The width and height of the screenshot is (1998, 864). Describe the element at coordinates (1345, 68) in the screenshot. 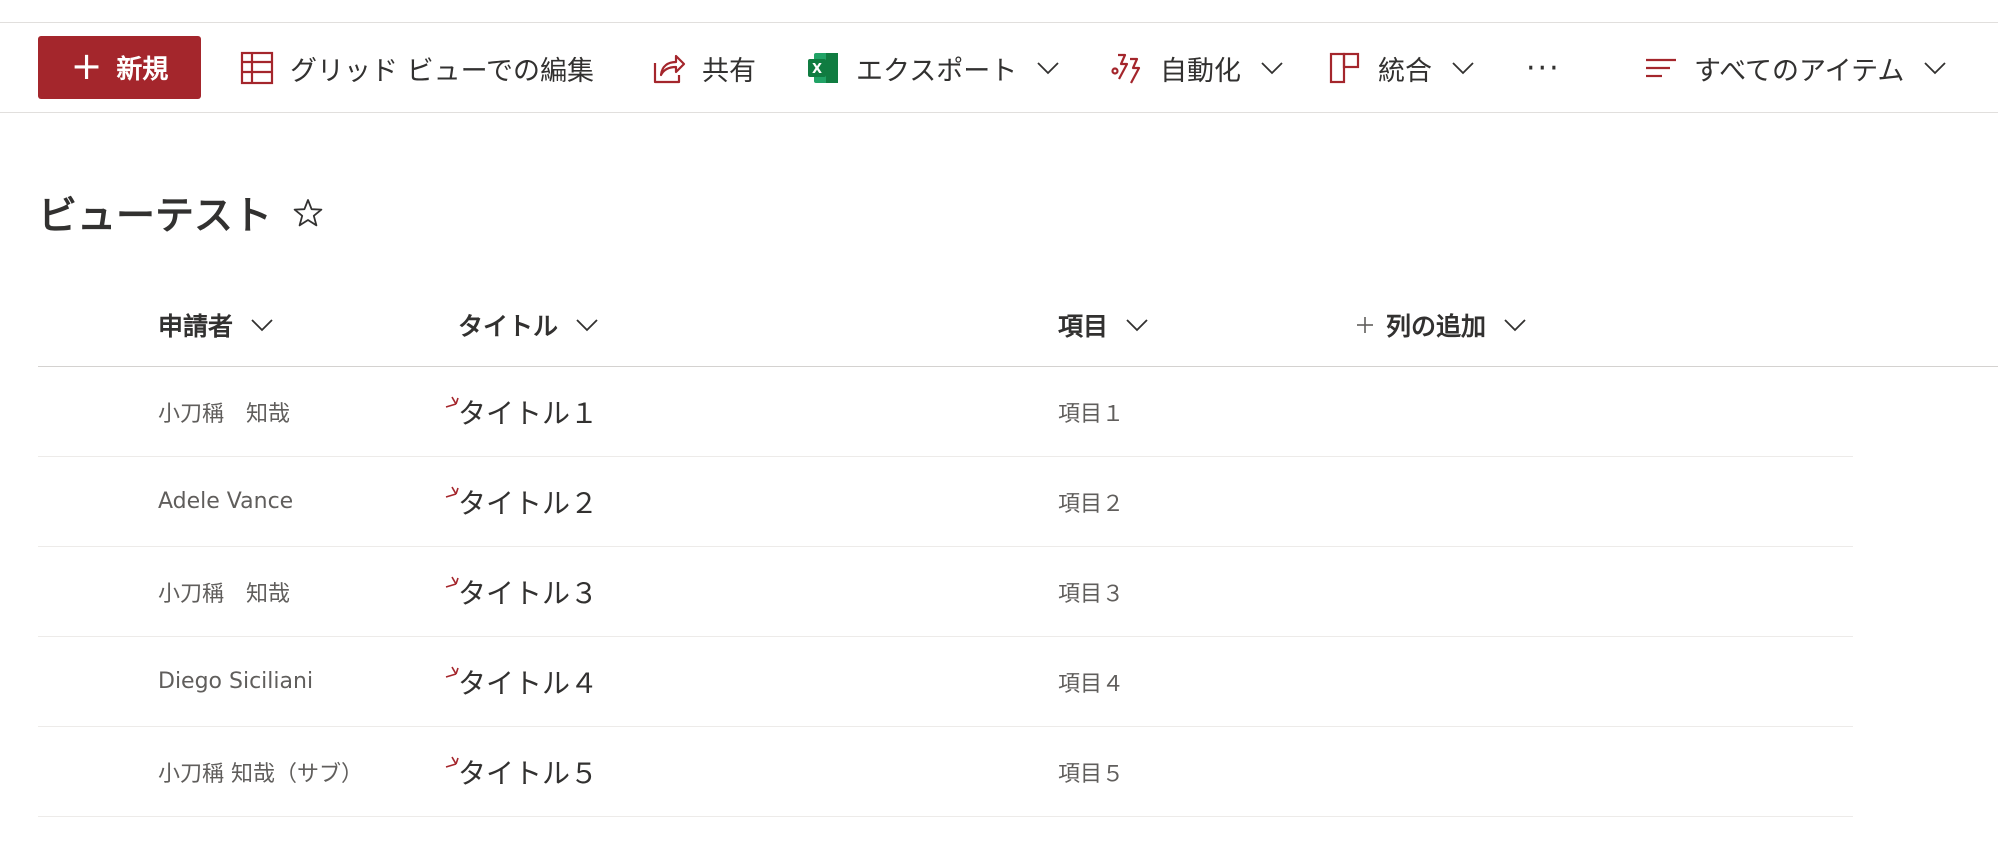

I see `integrate-icon` at that location.